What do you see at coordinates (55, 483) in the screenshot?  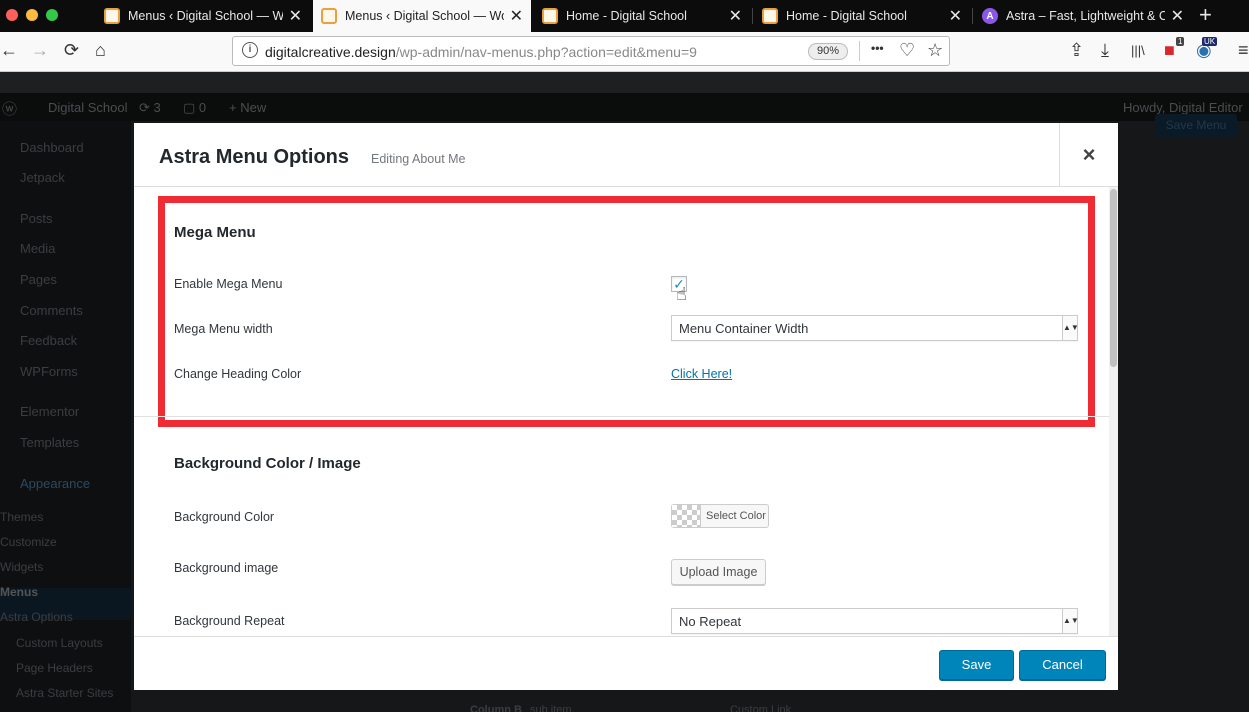 I see `sidebar-item-appearance: Appearance` at bounding box center [55, 483].